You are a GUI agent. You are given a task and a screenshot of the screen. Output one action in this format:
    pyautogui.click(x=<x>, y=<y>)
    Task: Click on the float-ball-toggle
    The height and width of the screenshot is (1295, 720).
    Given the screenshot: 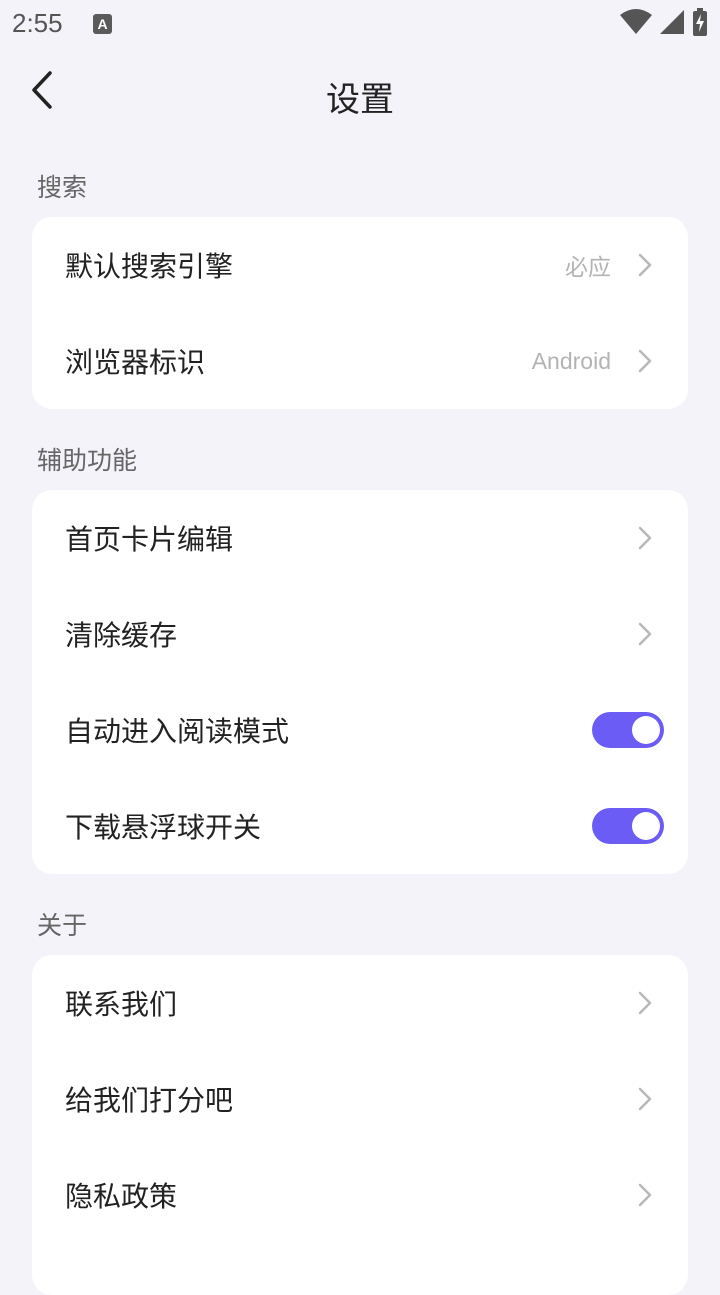 What is the action you would take?
    pyautogui.click(x=628, y=826)
    